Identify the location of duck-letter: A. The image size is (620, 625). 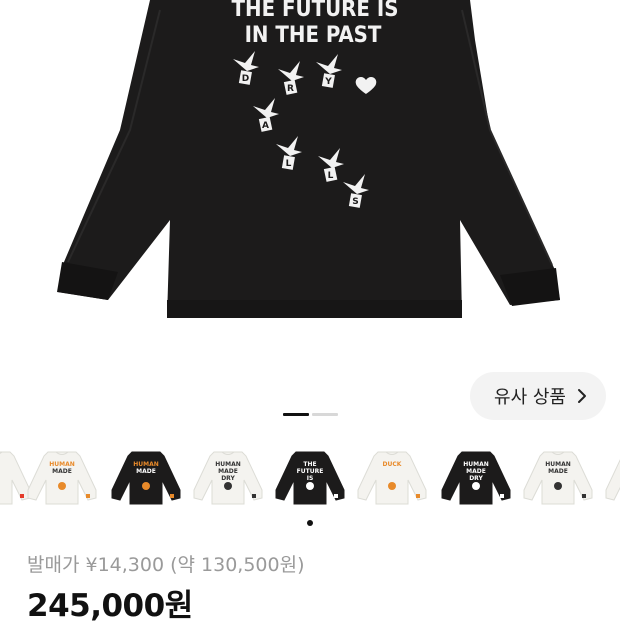
(265, 126).